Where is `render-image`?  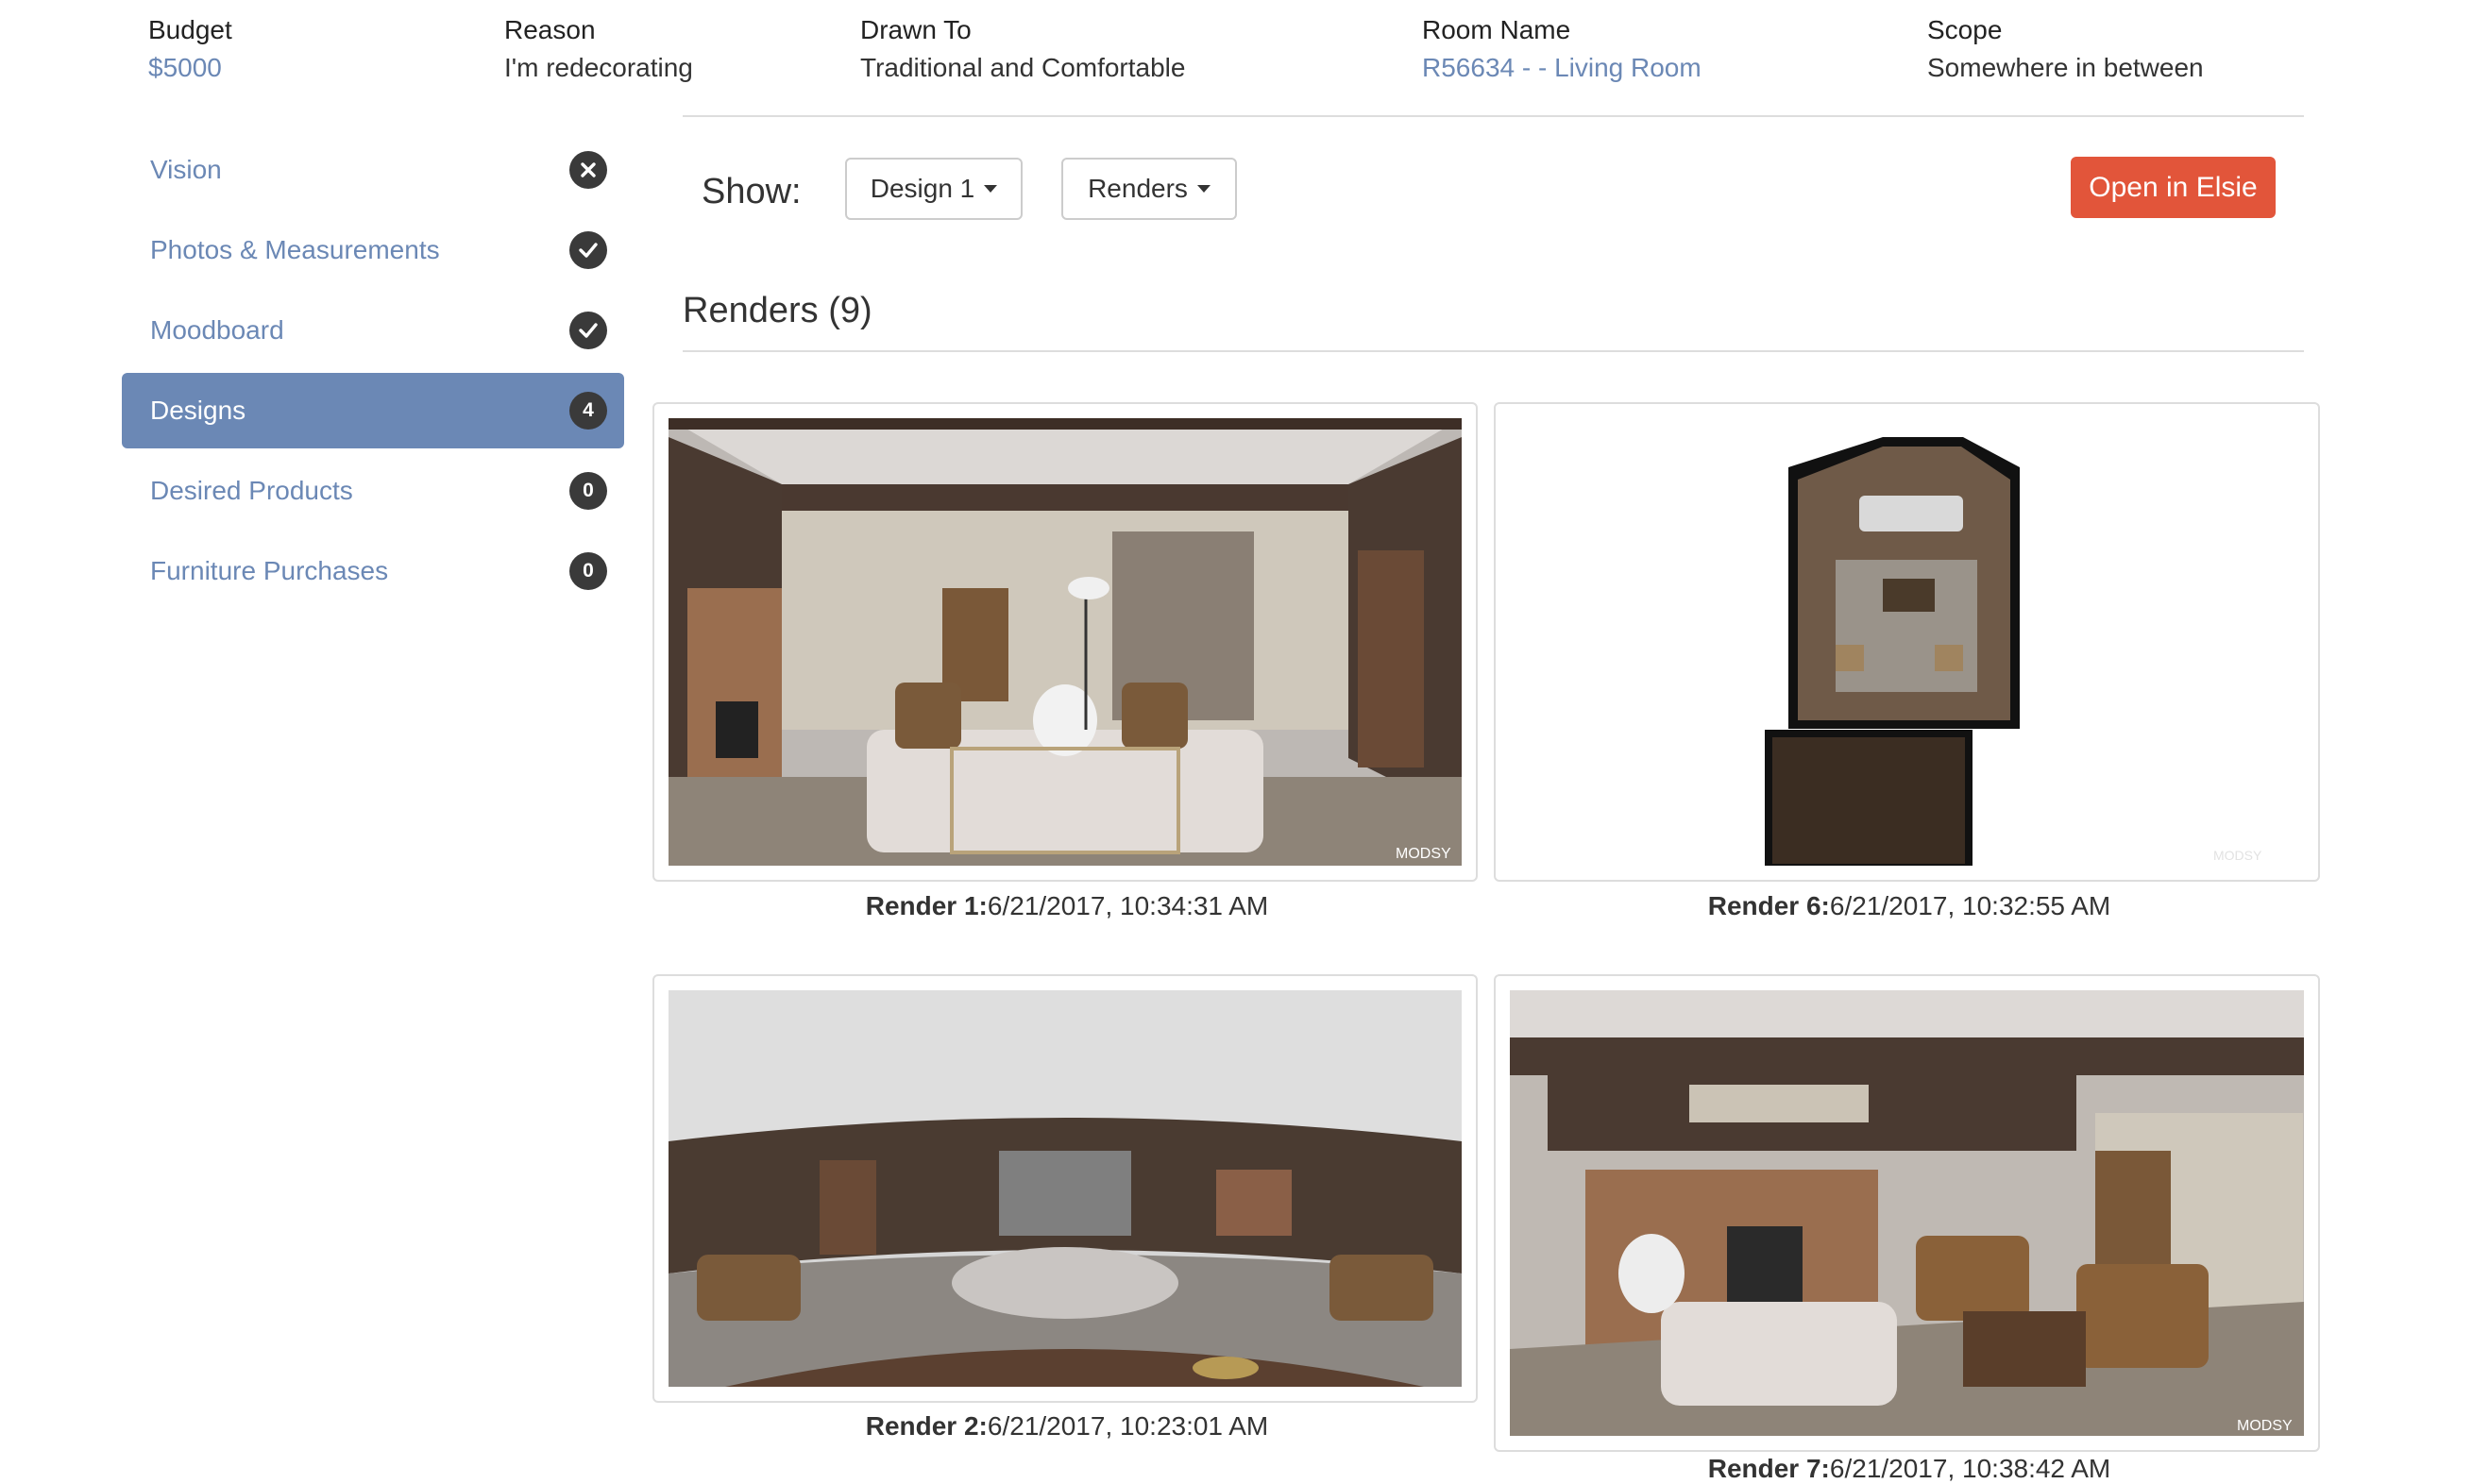 render-image is located at coordinates (1065, 1188).